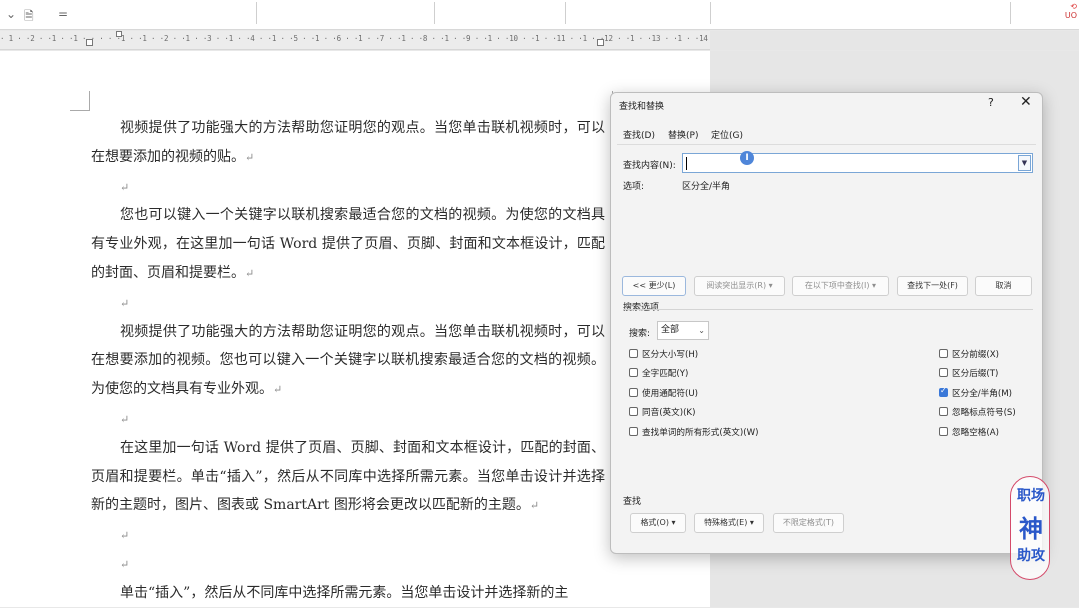  Describe the element at coordinates (663, 354) in the screenshot. I see `checkbox-match-case: 区分大小写(H)` at that location.